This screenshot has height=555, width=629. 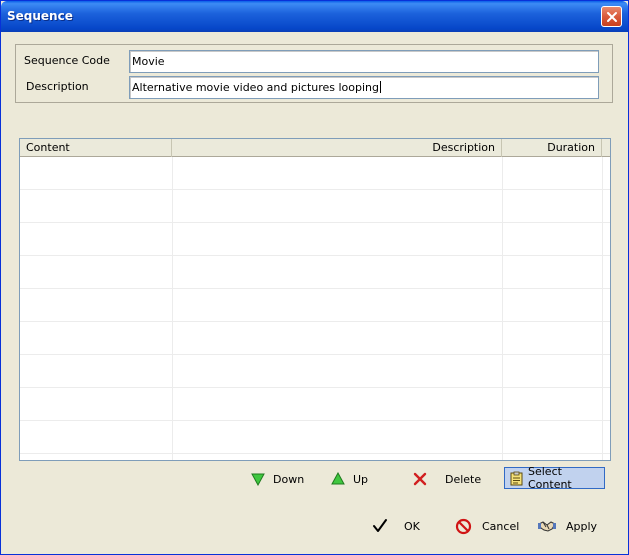 What do you see at coordinates (338, 478) in the screenshot?
I see `up-triangle-icon` at bounding box center [338, 478].